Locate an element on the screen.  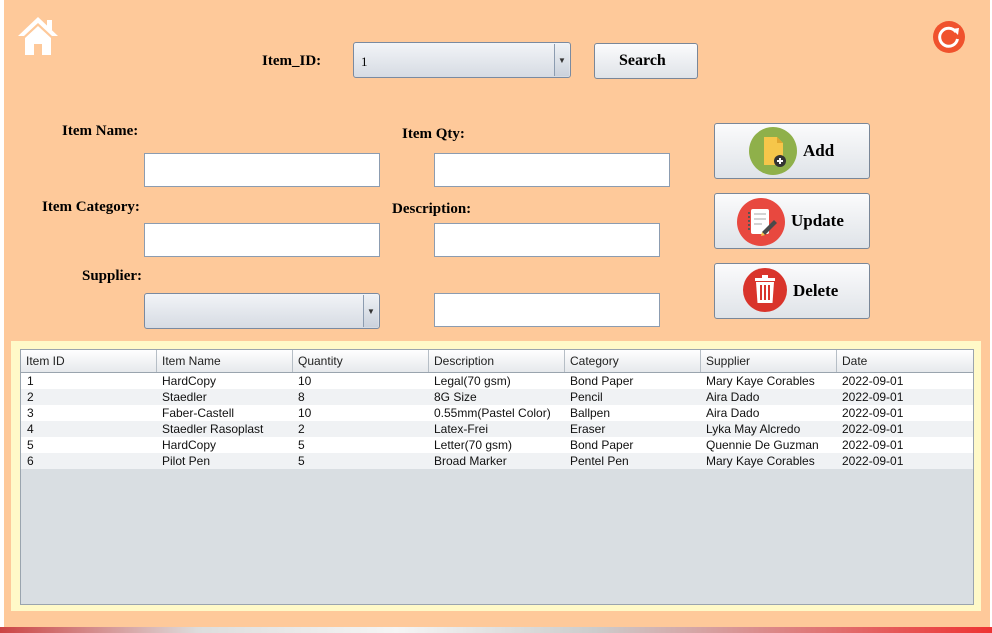
cell-item-name: Pilot Pen is located at coordinates (186, 461).